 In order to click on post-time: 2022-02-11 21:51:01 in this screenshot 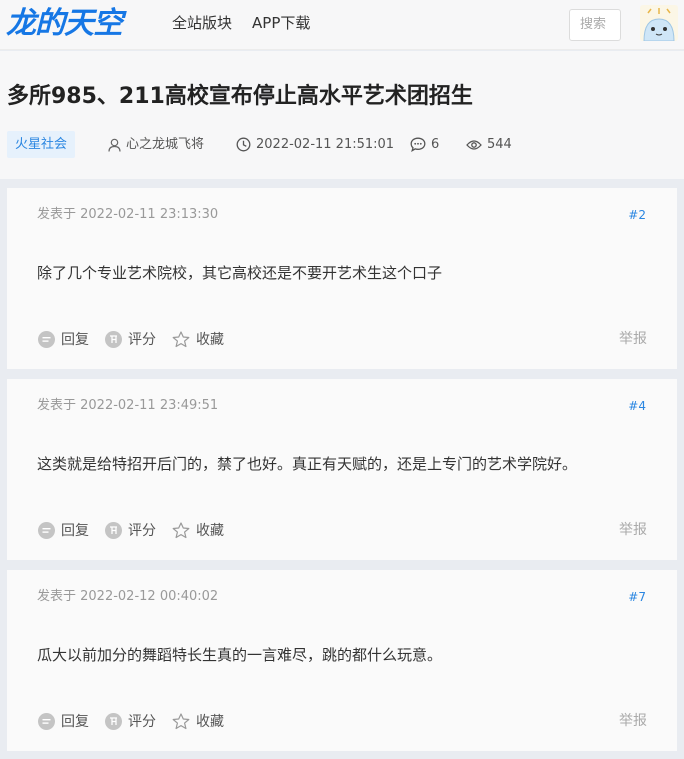, I will do `click(315, 144)`.